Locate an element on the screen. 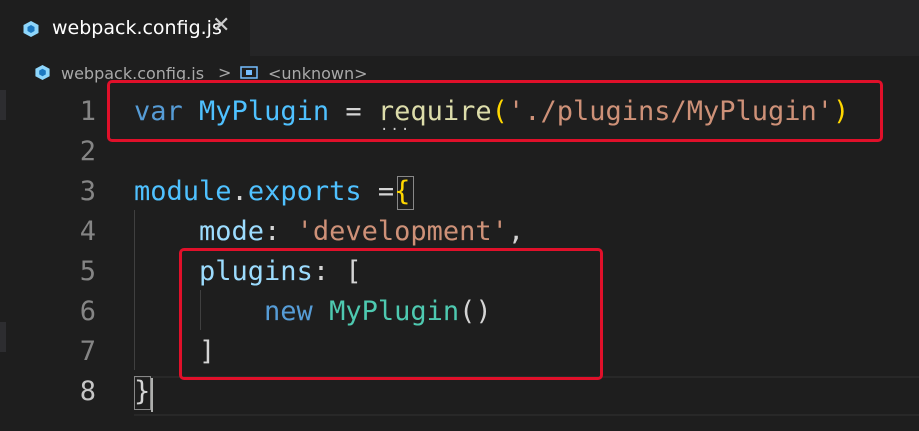 This screenshot has height=431, width=919. breadcrumb-symbol: <unknown> is located at coordinates (318, 73).